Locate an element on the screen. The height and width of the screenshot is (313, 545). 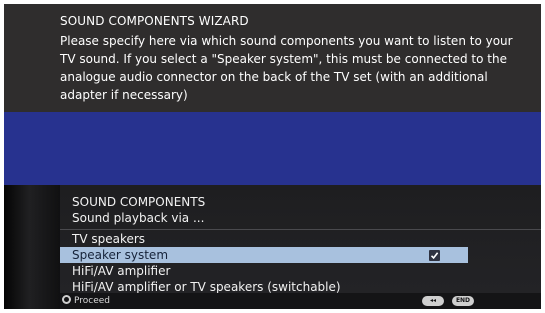
proceed-hint: Proceed is located at coordinates (86, 301).